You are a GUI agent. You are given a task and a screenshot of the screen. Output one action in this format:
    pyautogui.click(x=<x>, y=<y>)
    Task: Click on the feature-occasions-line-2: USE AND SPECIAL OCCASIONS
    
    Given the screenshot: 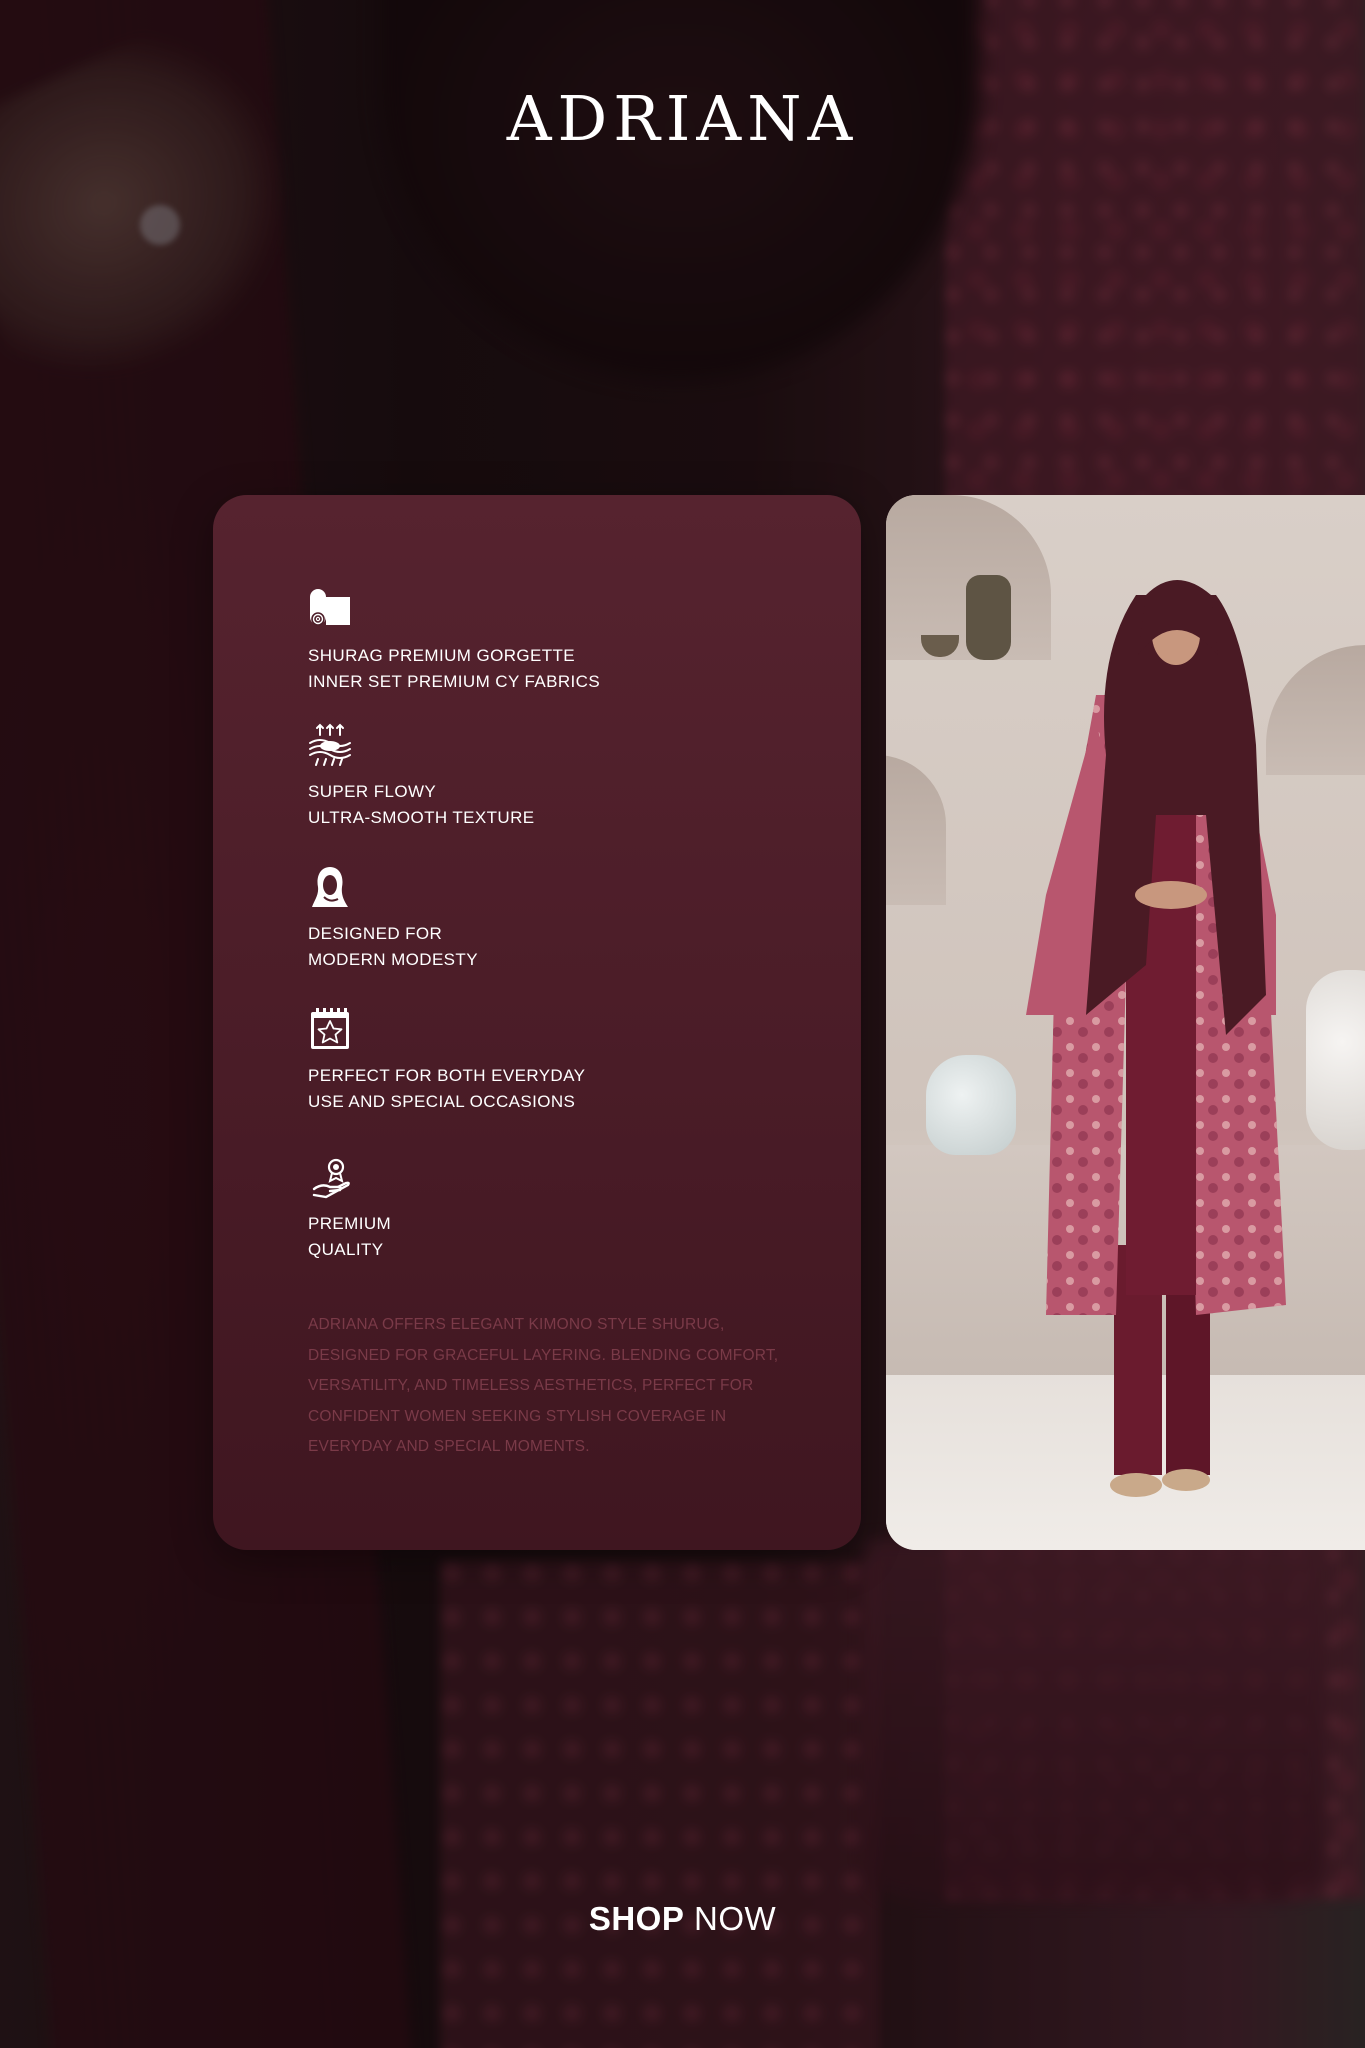 What is the action you would take?
    pyautogui.click(x=442, y=1101)
    